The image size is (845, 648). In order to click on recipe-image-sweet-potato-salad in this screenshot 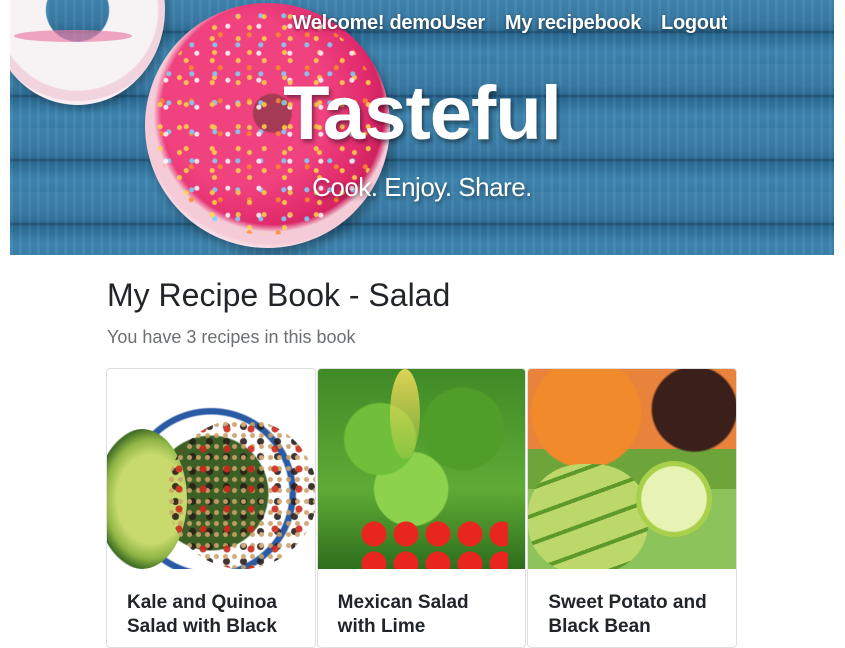, I will do `click(632, 469)`.